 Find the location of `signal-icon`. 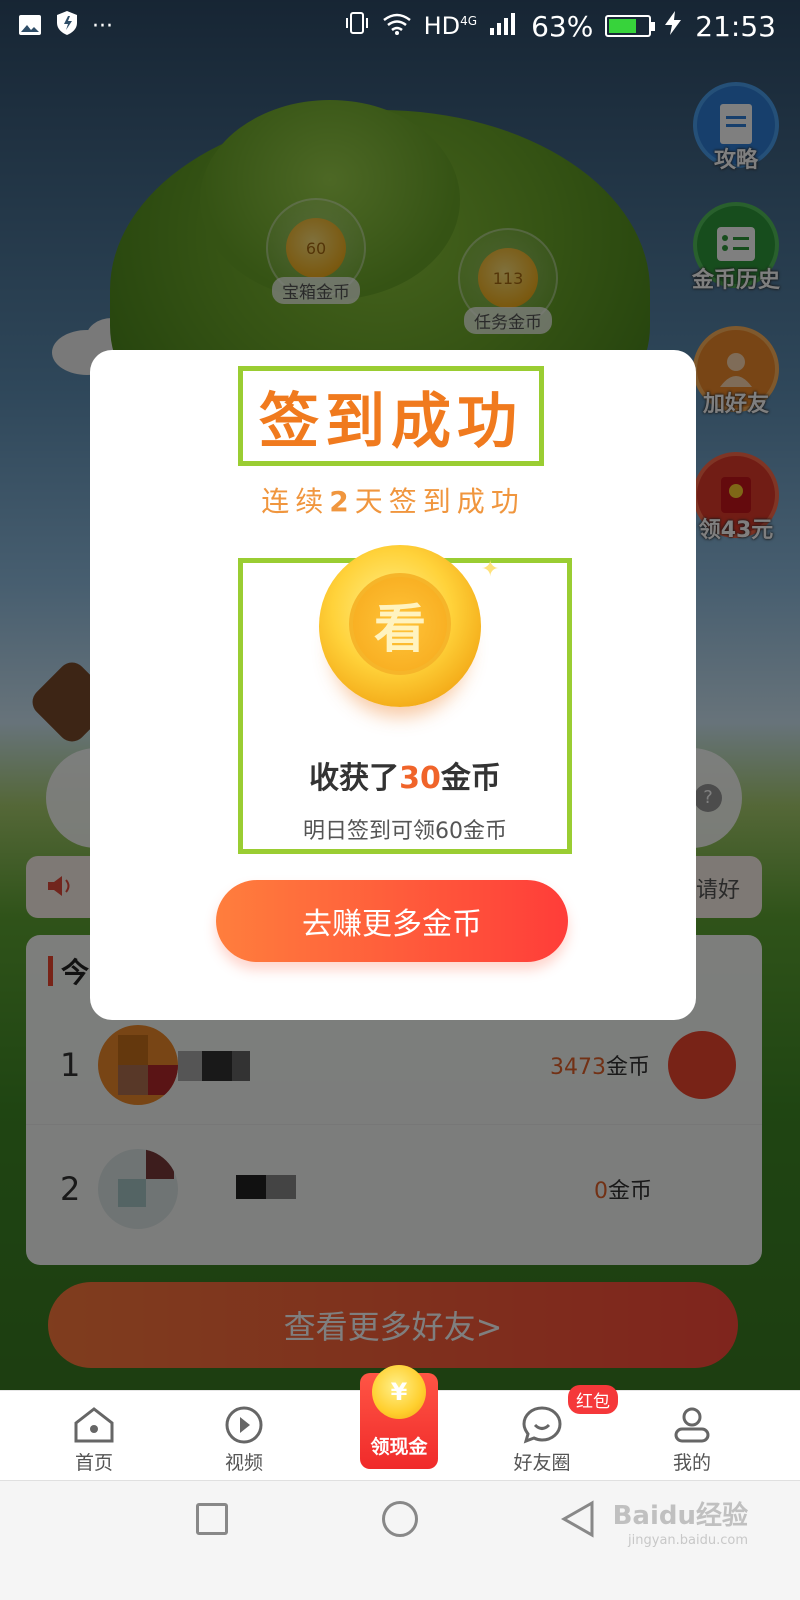

signal-icon is located at coordinates (504, 26).